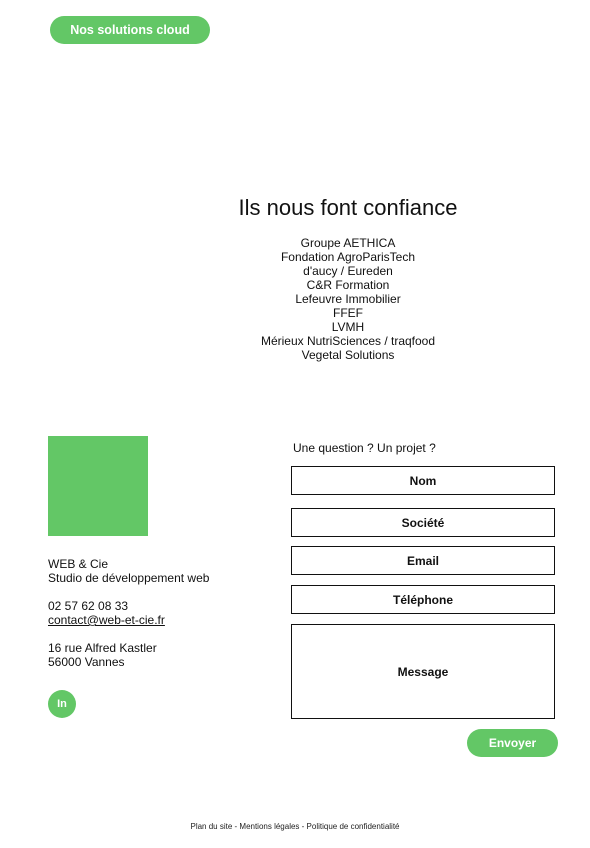 The height and width of the screenshot is (848, 590). I want to click on message-field: Message, so click(423, 671).